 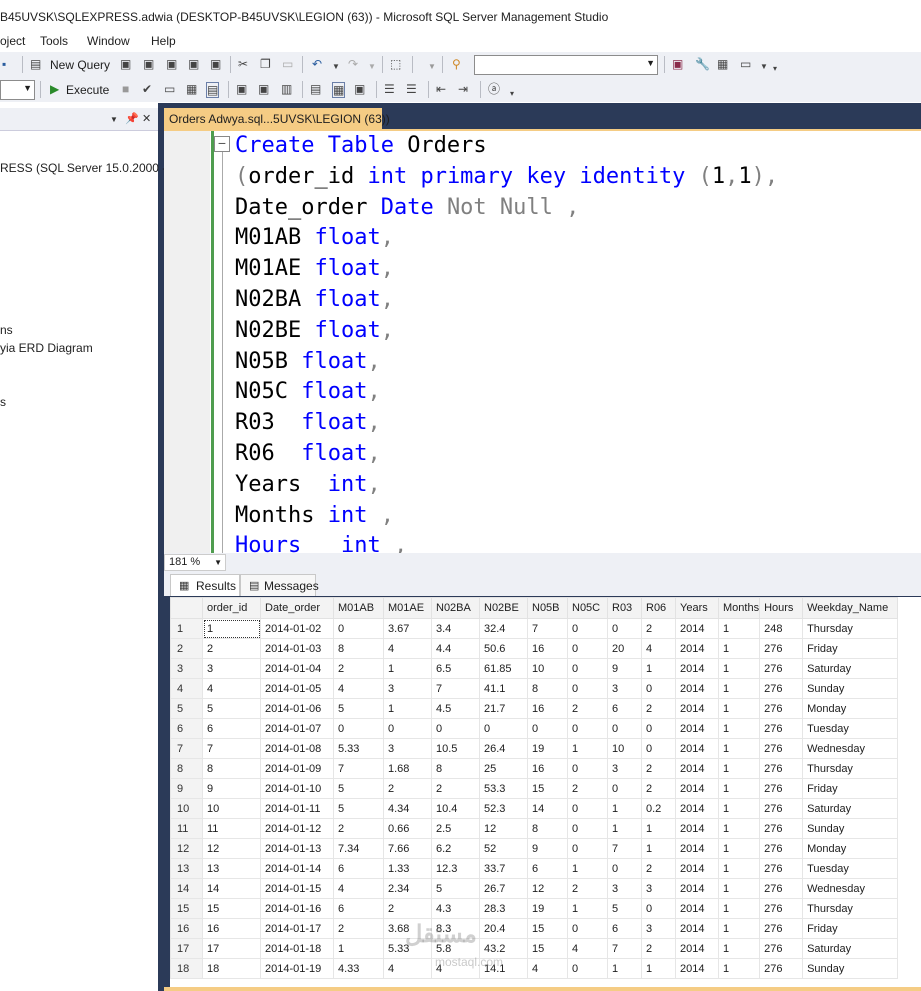 What do you see at coordinates (297, 728) in the screenshot?
I see `table-cell: 2014-01-07` at bounding box center [297, 728].